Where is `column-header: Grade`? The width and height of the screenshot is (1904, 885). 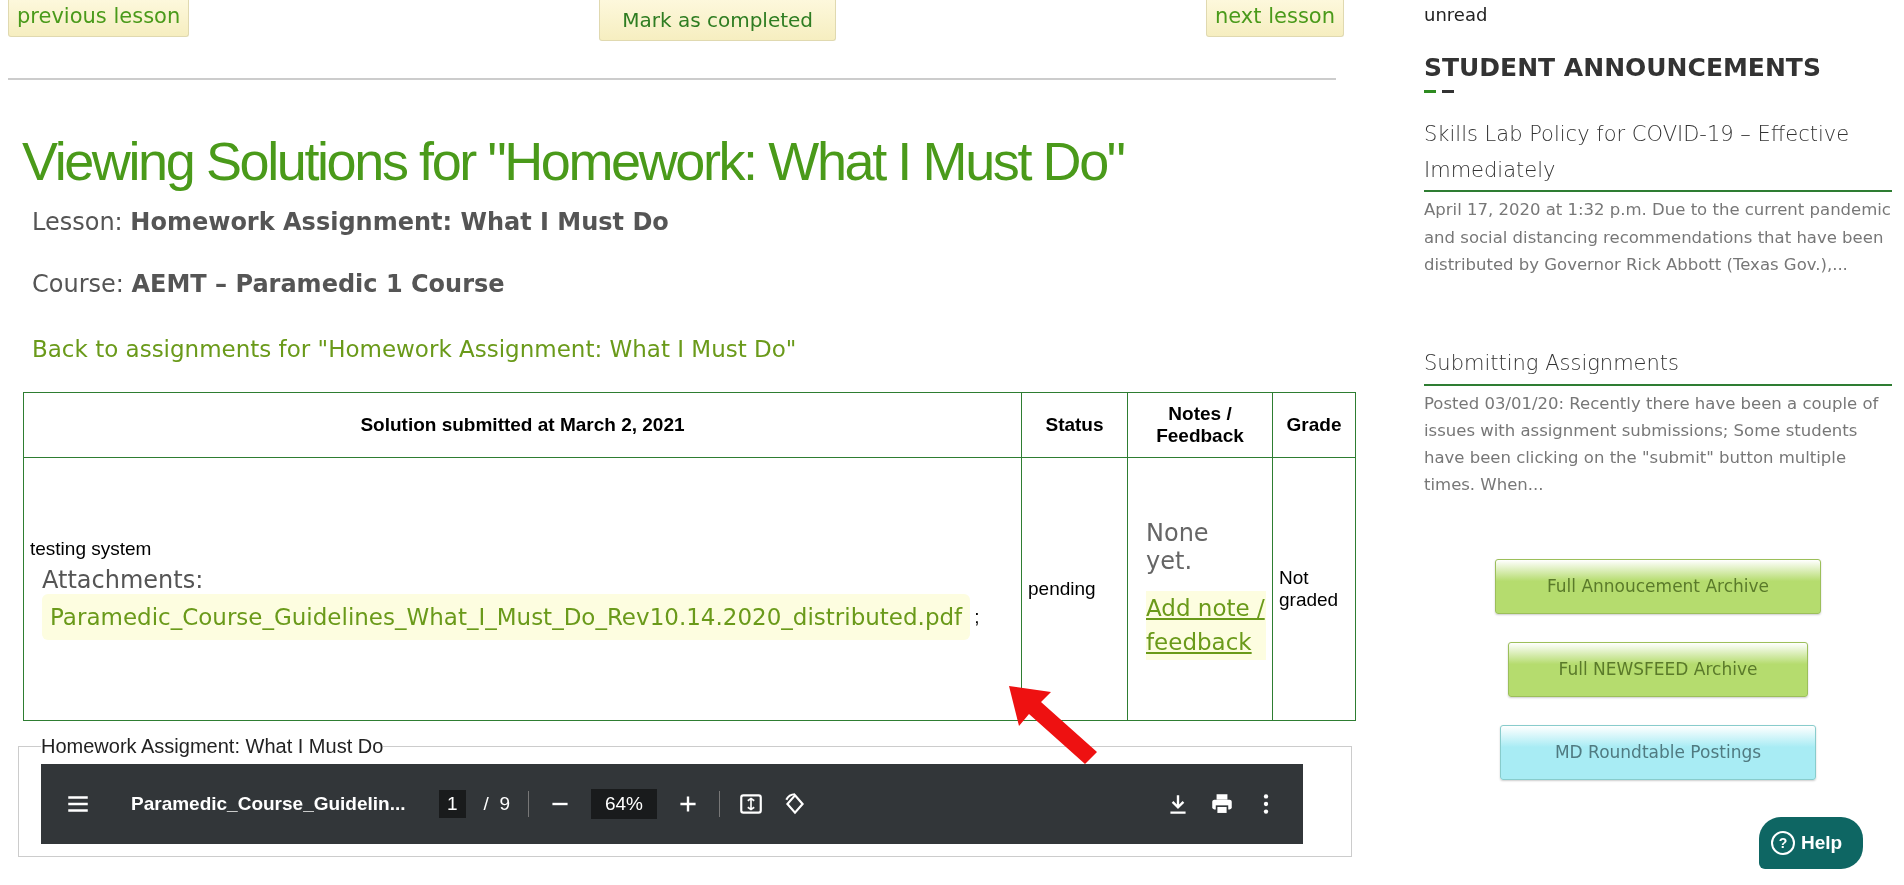
column-header: Grade is located at coordinates (1314, 425).